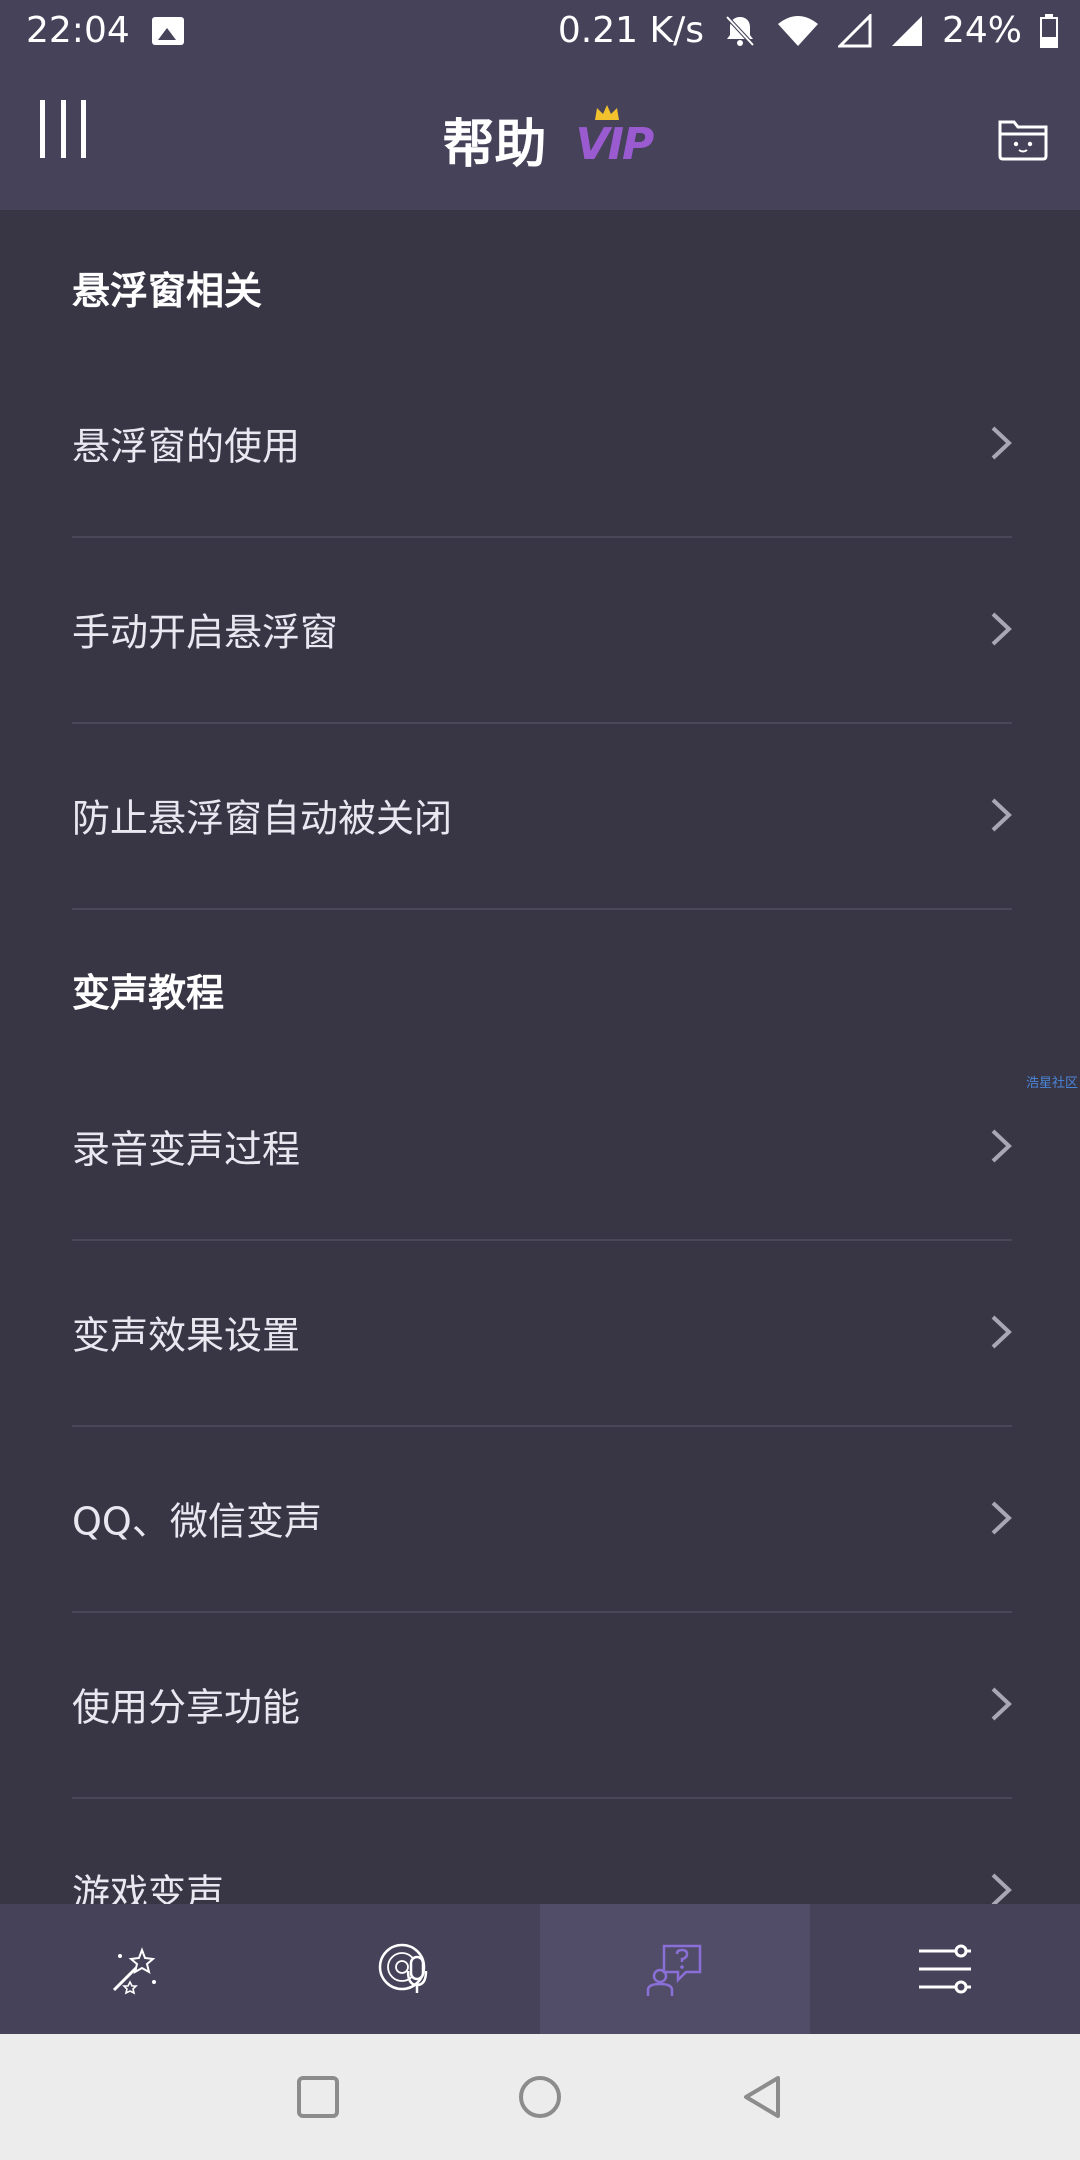 This screenshot has width=1080, height=2160. I want to click on list-item-label: 防止悬浮窗自动被关闭, so click(262, 818).